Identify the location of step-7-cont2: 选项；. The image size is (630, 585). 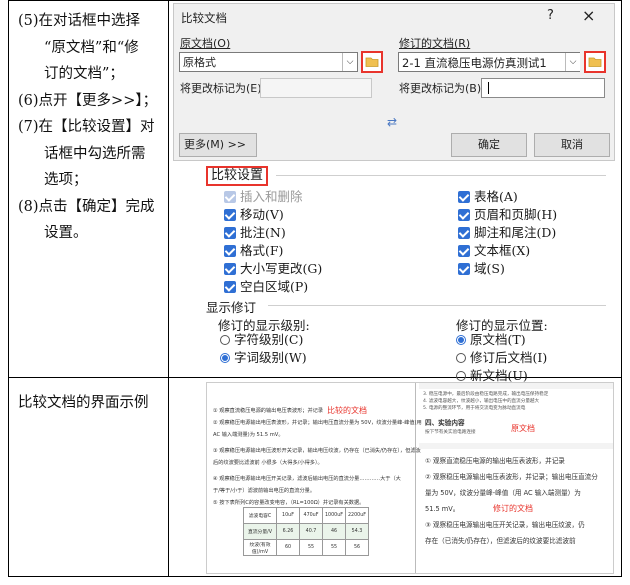
(66, 180).